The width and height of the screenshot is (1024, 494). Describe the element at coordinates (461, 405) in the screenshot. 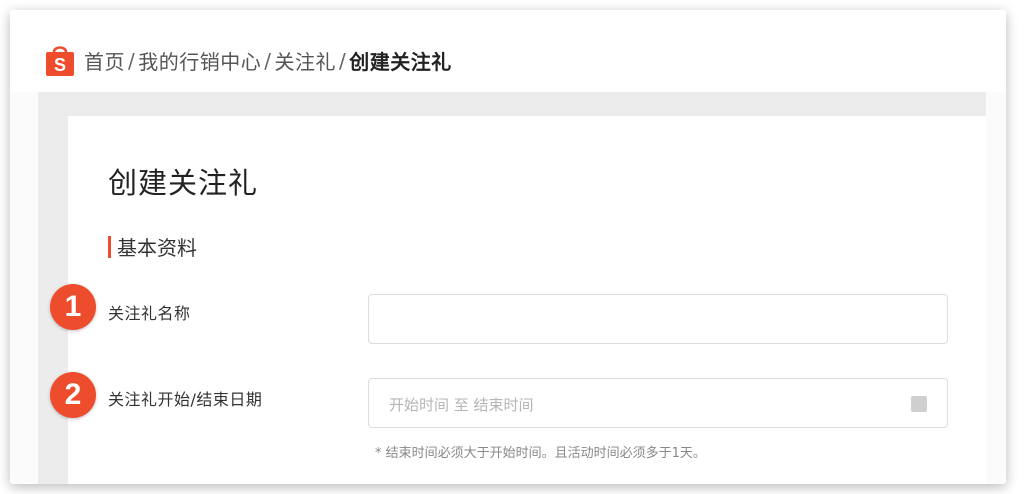

I see `date-range-placeholder: 开始时间 至 结束时间` at that location.